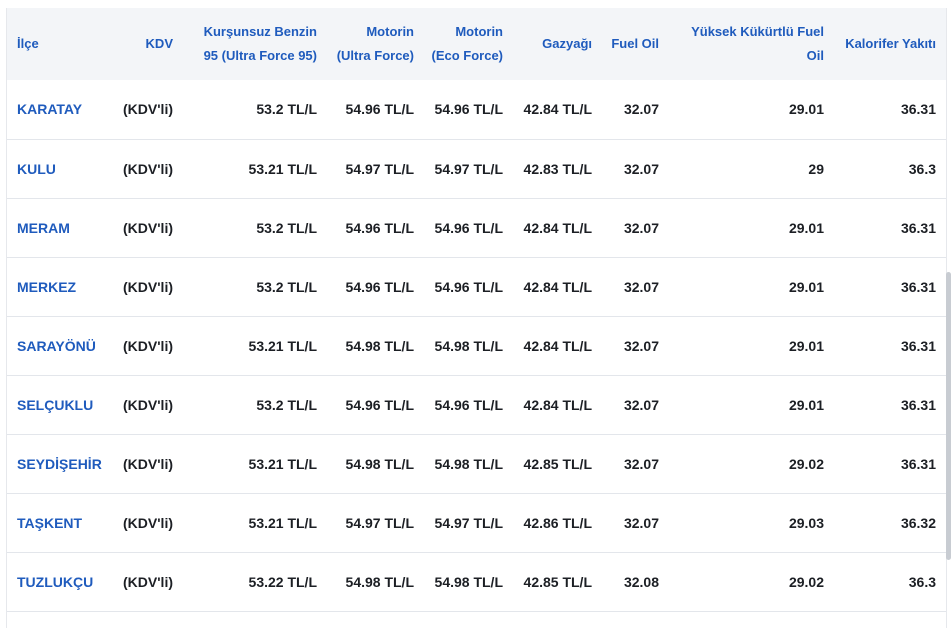 The height and width of the screenshot is (628, 952). I want to click on district-link: SEYDİŞEHİR, so click(59, 464).